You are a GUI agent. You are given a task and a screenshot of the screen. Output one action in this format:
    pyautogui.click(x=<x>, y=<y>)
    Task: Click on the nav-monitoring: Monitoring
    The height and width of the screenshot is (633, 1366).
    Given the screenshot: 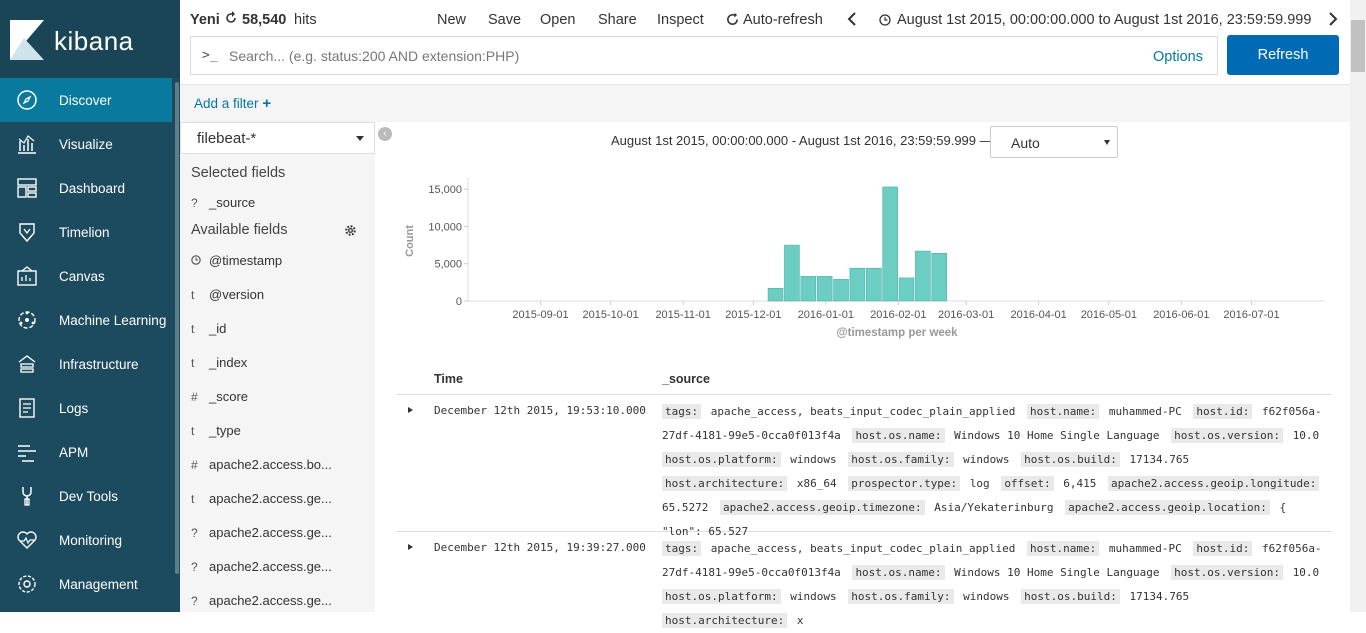 What is the action you would take?
    pyautogui.click(x=87, y=540)
    